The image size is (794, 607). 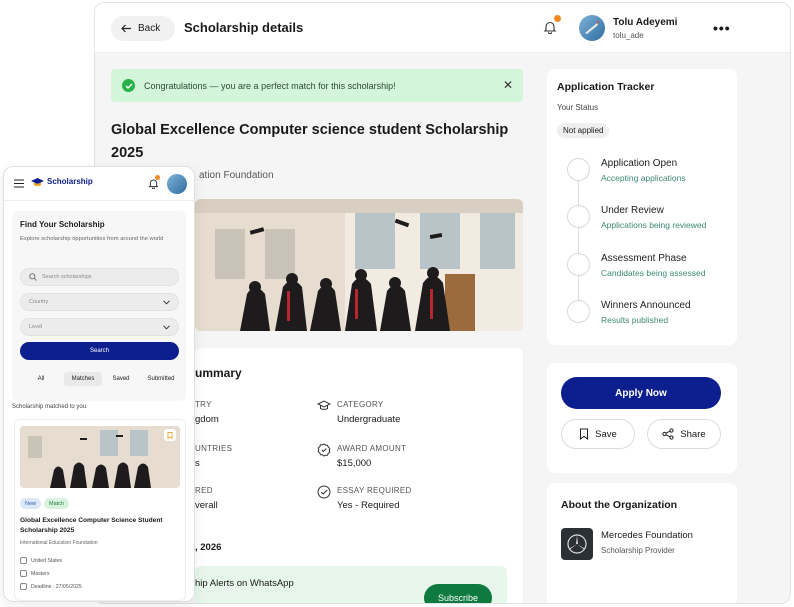 What do you see at coordinates (324, 492) in the screenshot?
I see `check-circle-outline-icon` at bounding box center [324, 492].